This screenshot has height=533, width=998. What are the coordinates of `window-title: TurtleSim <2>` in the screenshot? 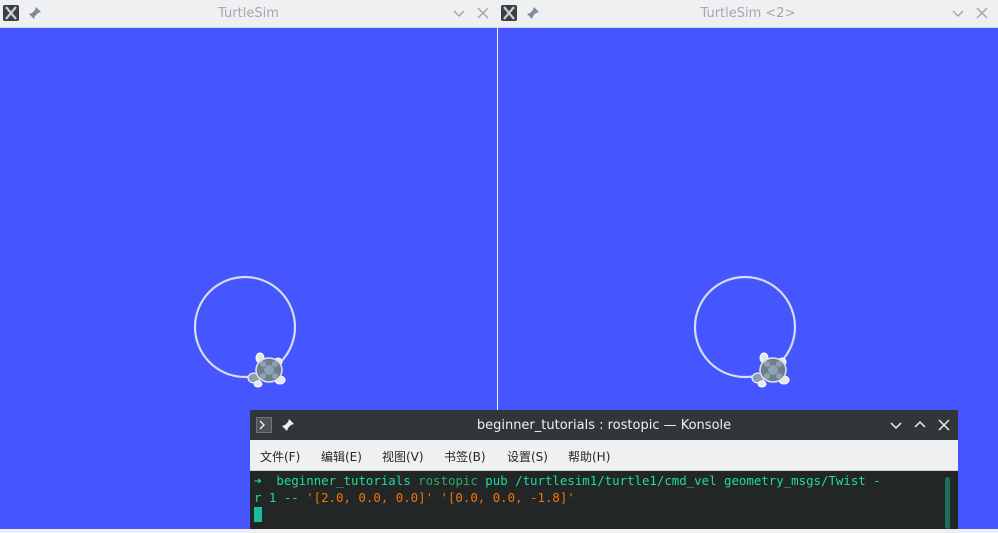 It's located at (748, 13).